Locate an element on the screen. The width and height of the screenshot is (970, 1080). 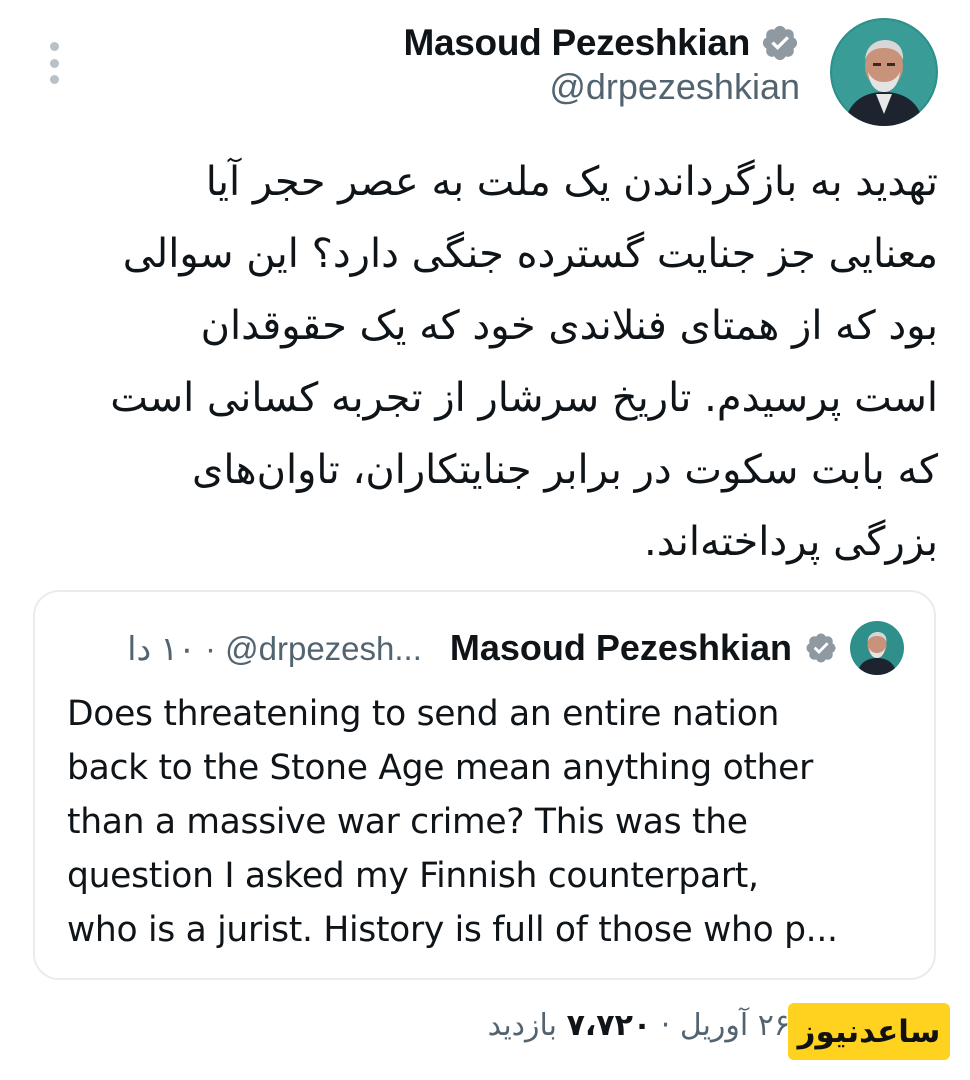
quoted-avatar-portrait is located at coordinates (877, 648).